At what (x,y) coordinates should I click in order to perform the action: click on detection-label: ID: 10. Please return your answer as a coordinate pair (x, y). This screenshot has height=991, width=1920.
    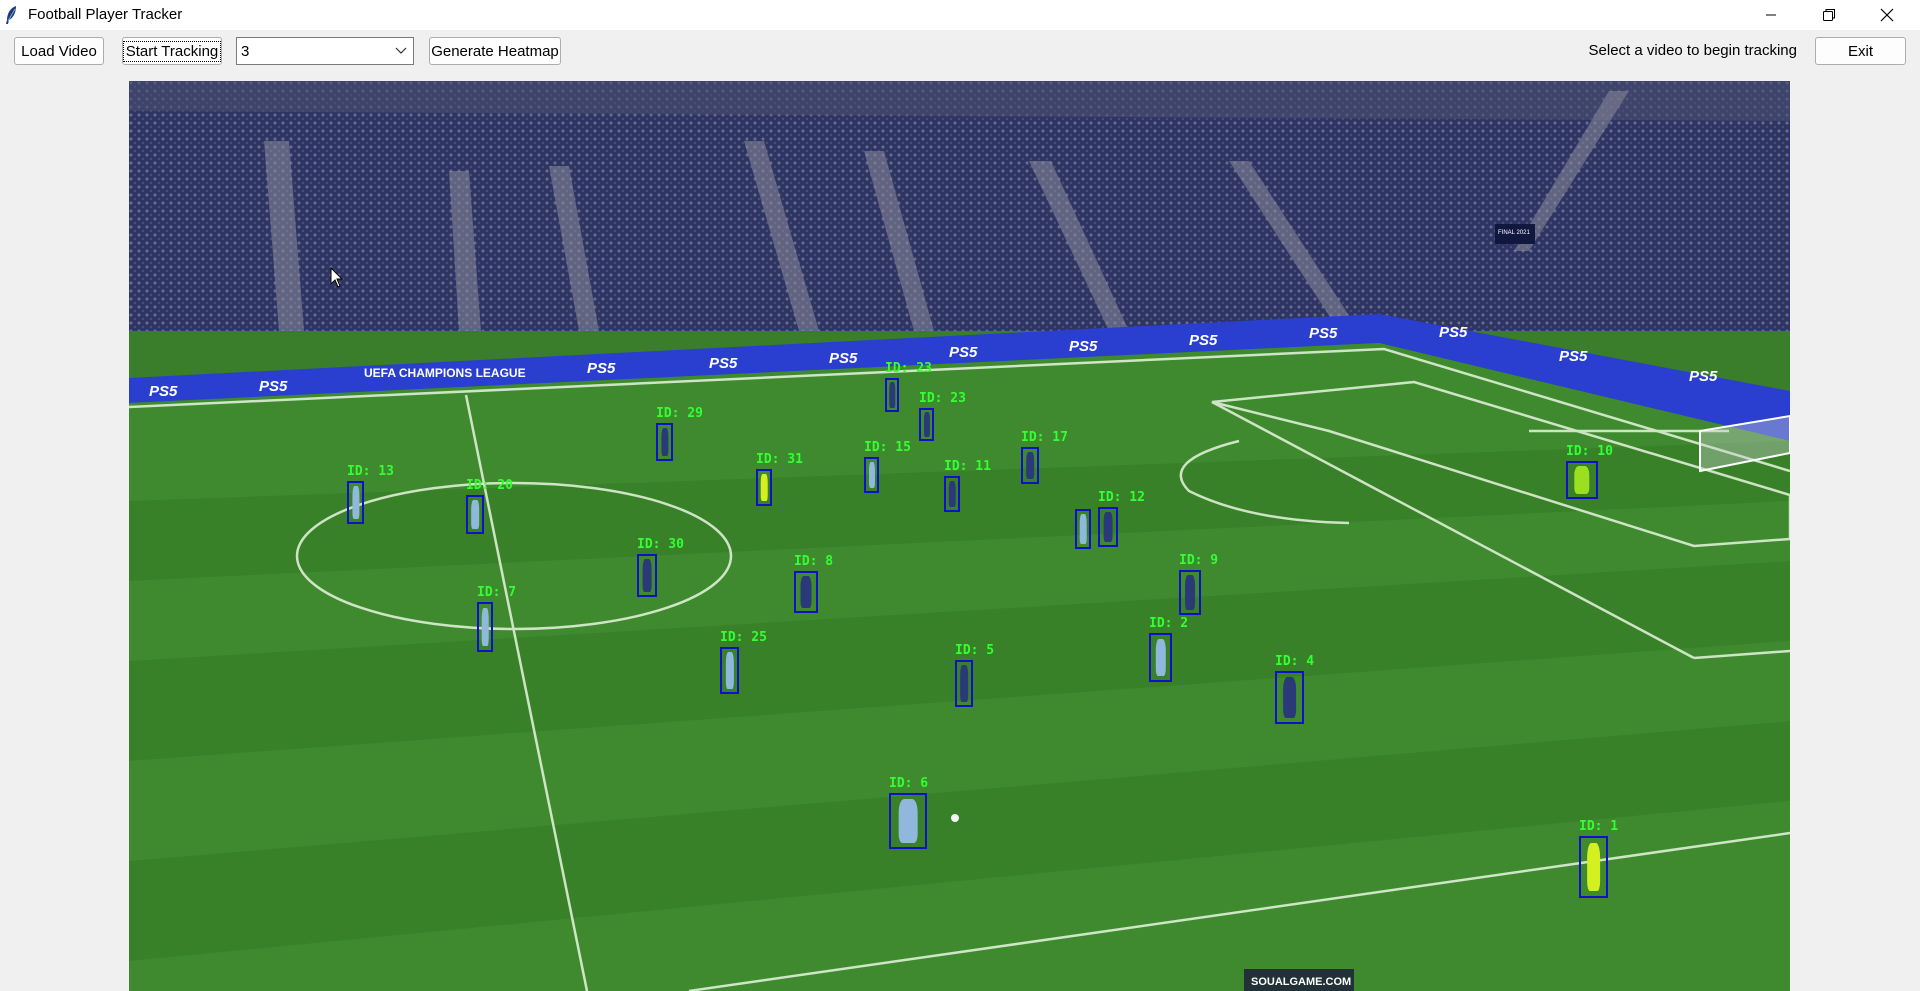
    Looking at the image, I should click on (1589, 451).